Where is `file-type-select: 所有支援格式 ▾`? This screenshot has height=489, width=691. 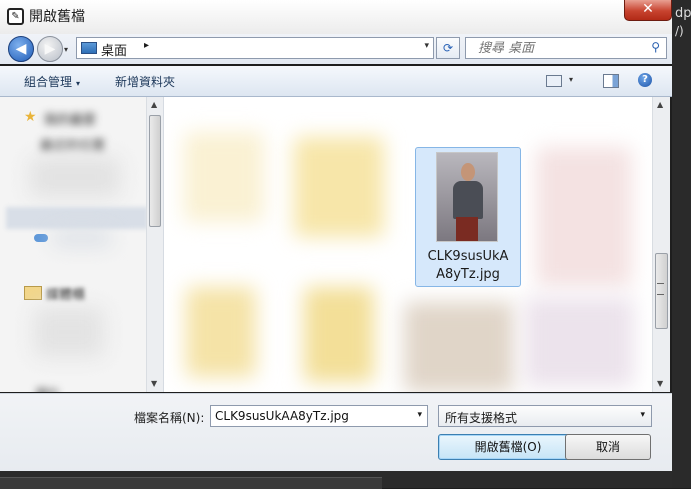
file-type-select: 所有支援格式 ▾ is located at coordinates (545, 416).